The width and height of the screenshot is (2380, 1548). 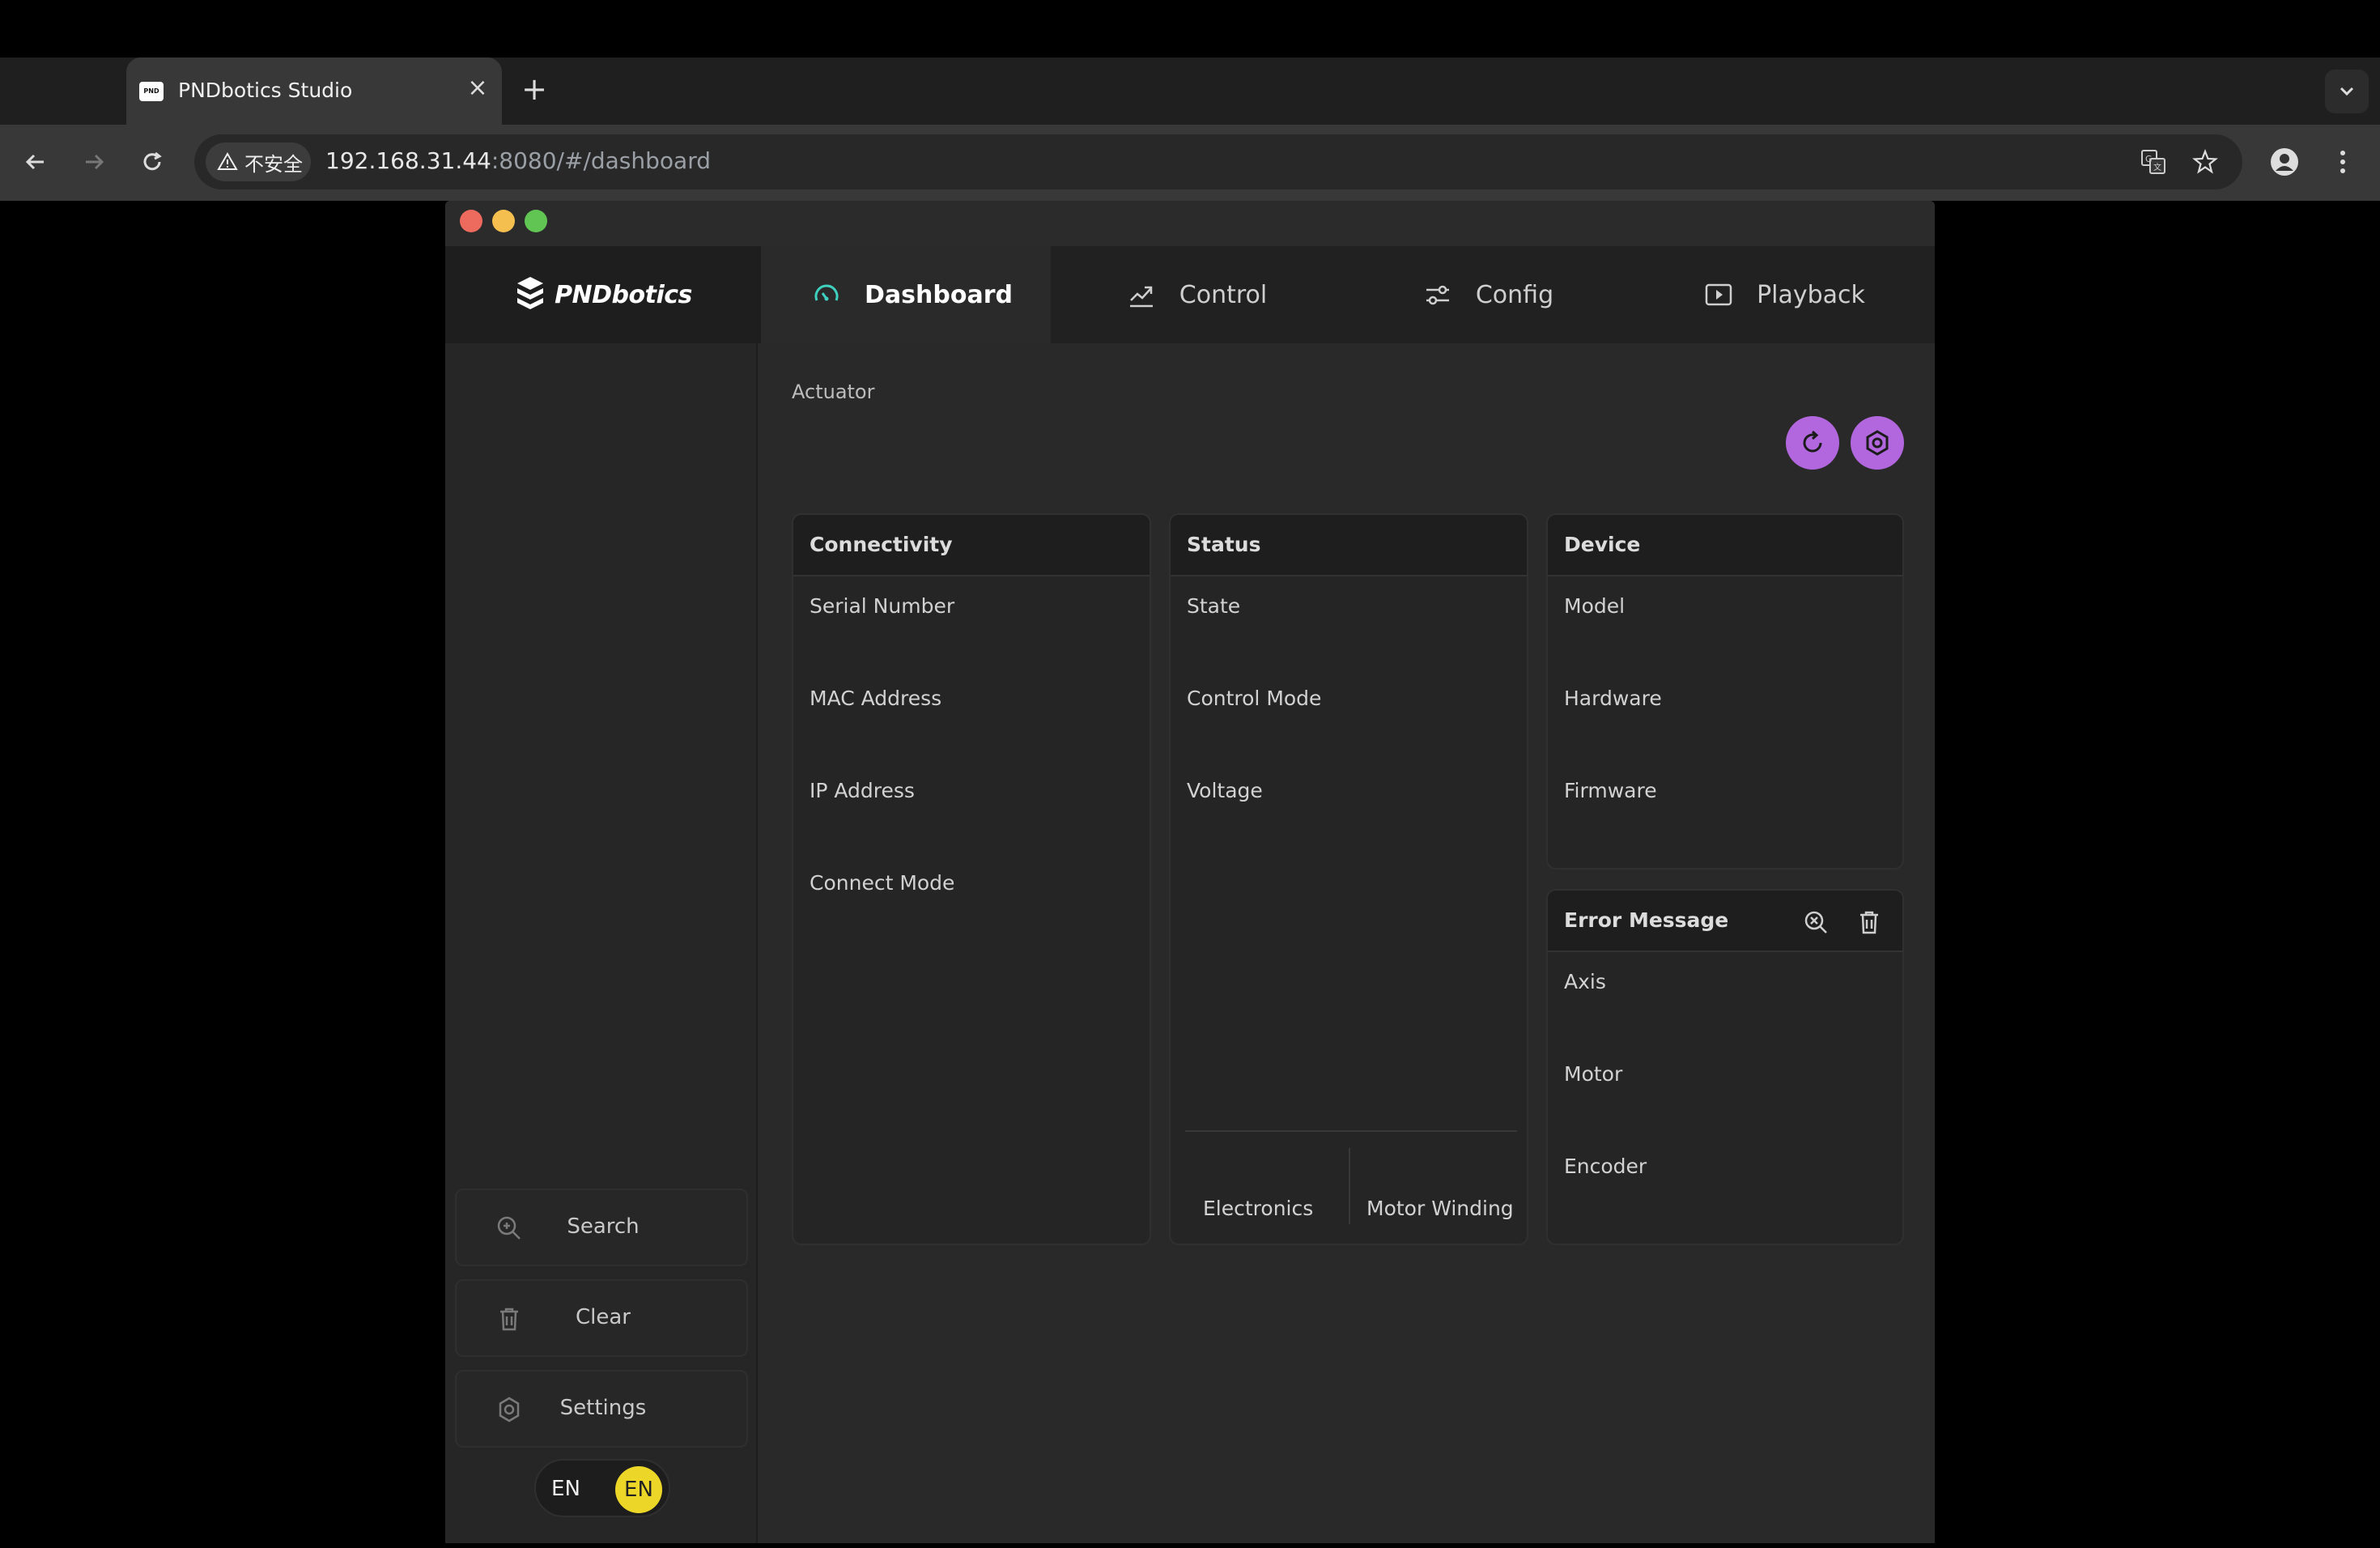 What do you see at coordinates (1725, 691) in the screenshot?
I see `device-card: Device Model Hardware Firmware` at bounding box center [1725, 691].